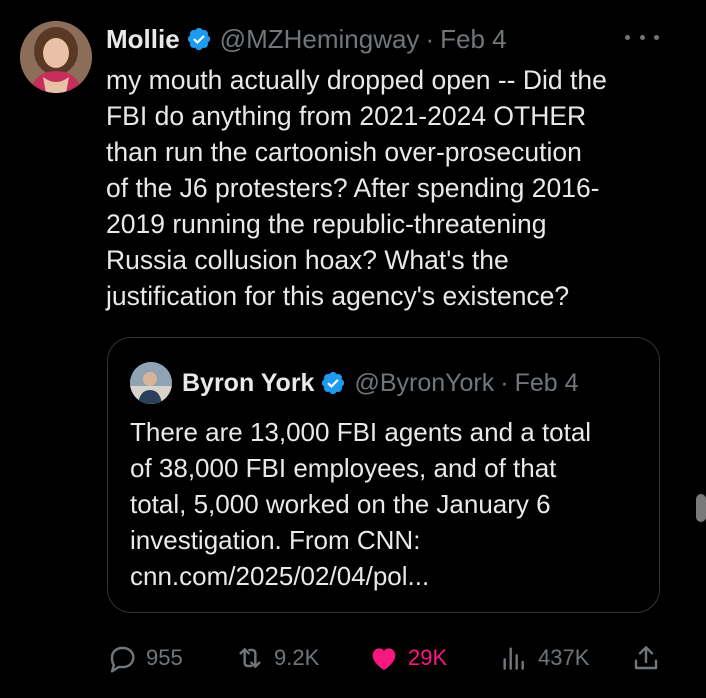  What do you see at coordinates (144, 658) in the screenshot?
I see `reply-button: 955` at bounding box center [144, 658].